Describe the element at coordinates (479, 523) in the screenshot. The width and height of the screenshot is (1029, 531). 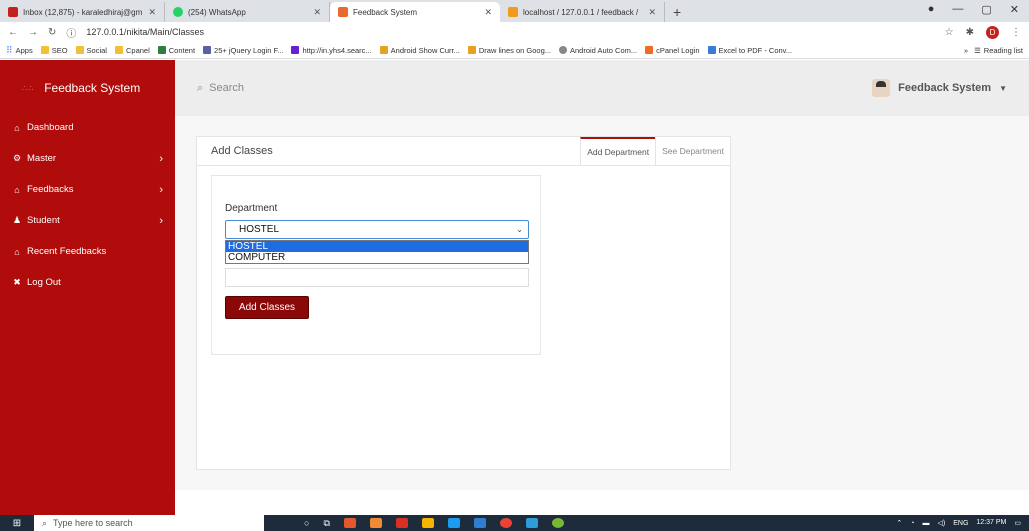
I see `vscode-icon` at that location.